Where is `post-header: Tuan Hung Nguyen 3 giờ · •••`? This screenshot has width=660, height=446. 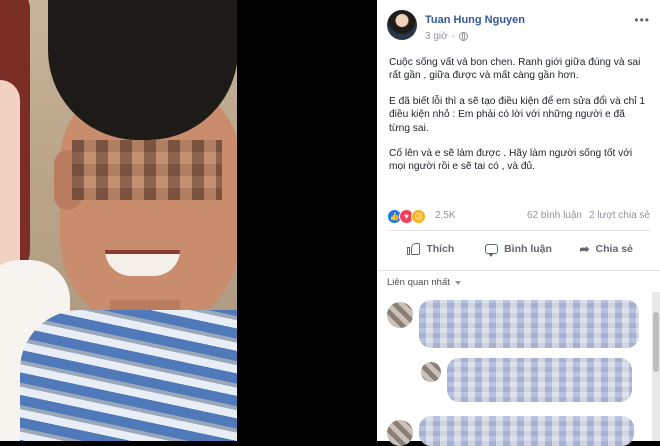 post-header: Tuan Hung Nguyen 3 giờ · ••• is located at coordinates (518, 25).